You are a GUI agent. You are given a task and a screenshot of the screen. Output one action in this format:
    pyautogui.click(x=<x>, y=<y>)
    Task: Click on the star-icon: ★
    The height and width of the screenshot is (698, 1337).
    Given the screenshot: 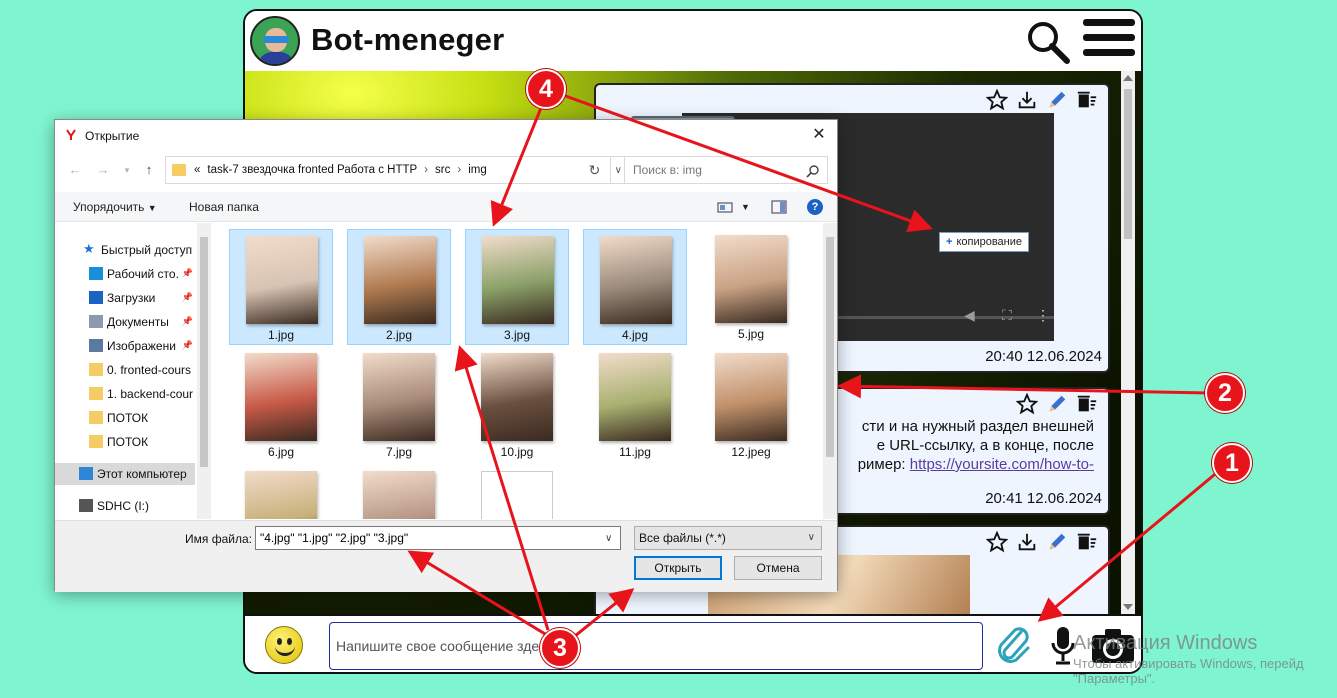 What is the action you would take?
    pyautogui.click(x=89, y=248)
    